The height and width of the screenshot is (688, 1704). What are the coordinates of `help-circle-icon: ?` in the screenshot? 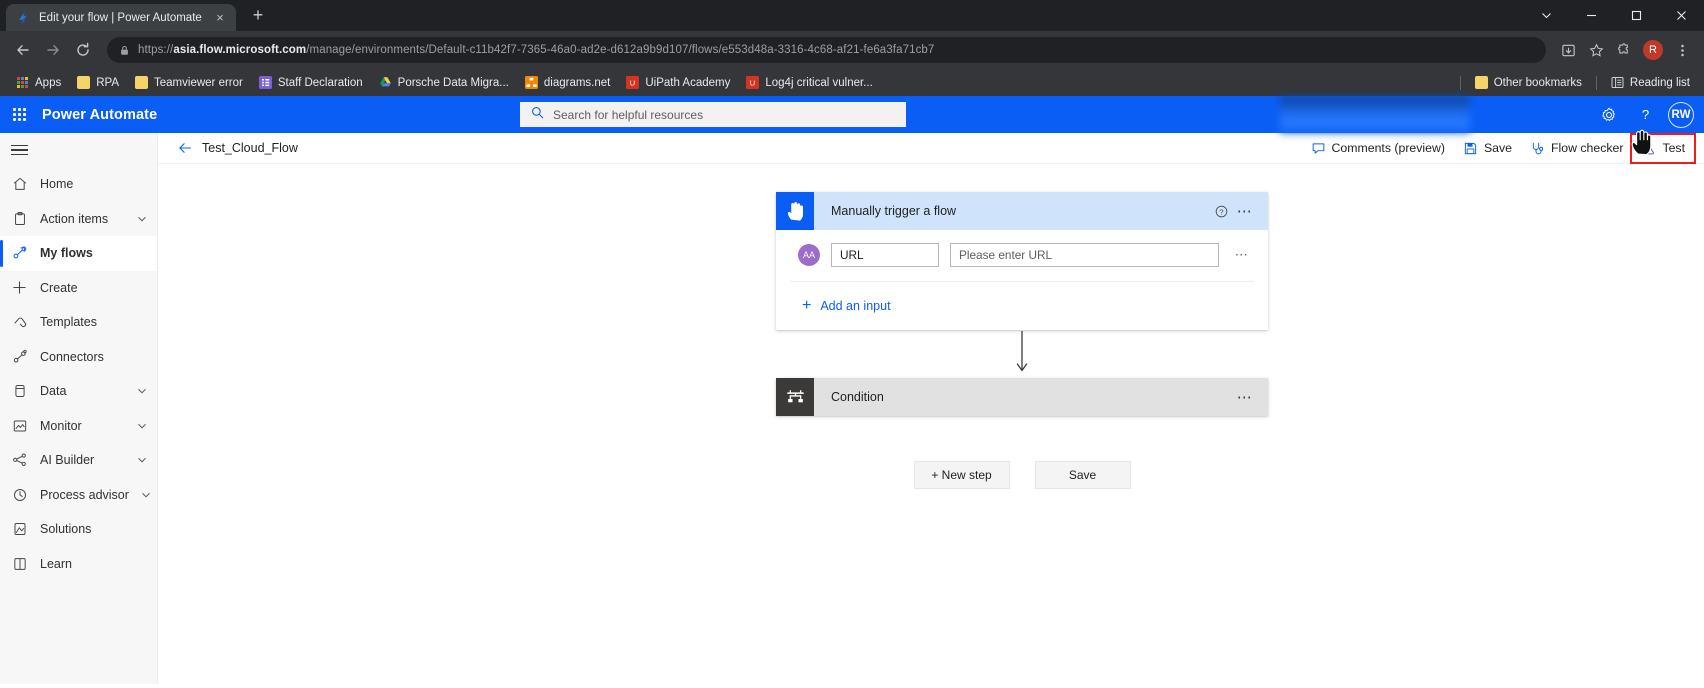 It's located at (1222, 211).